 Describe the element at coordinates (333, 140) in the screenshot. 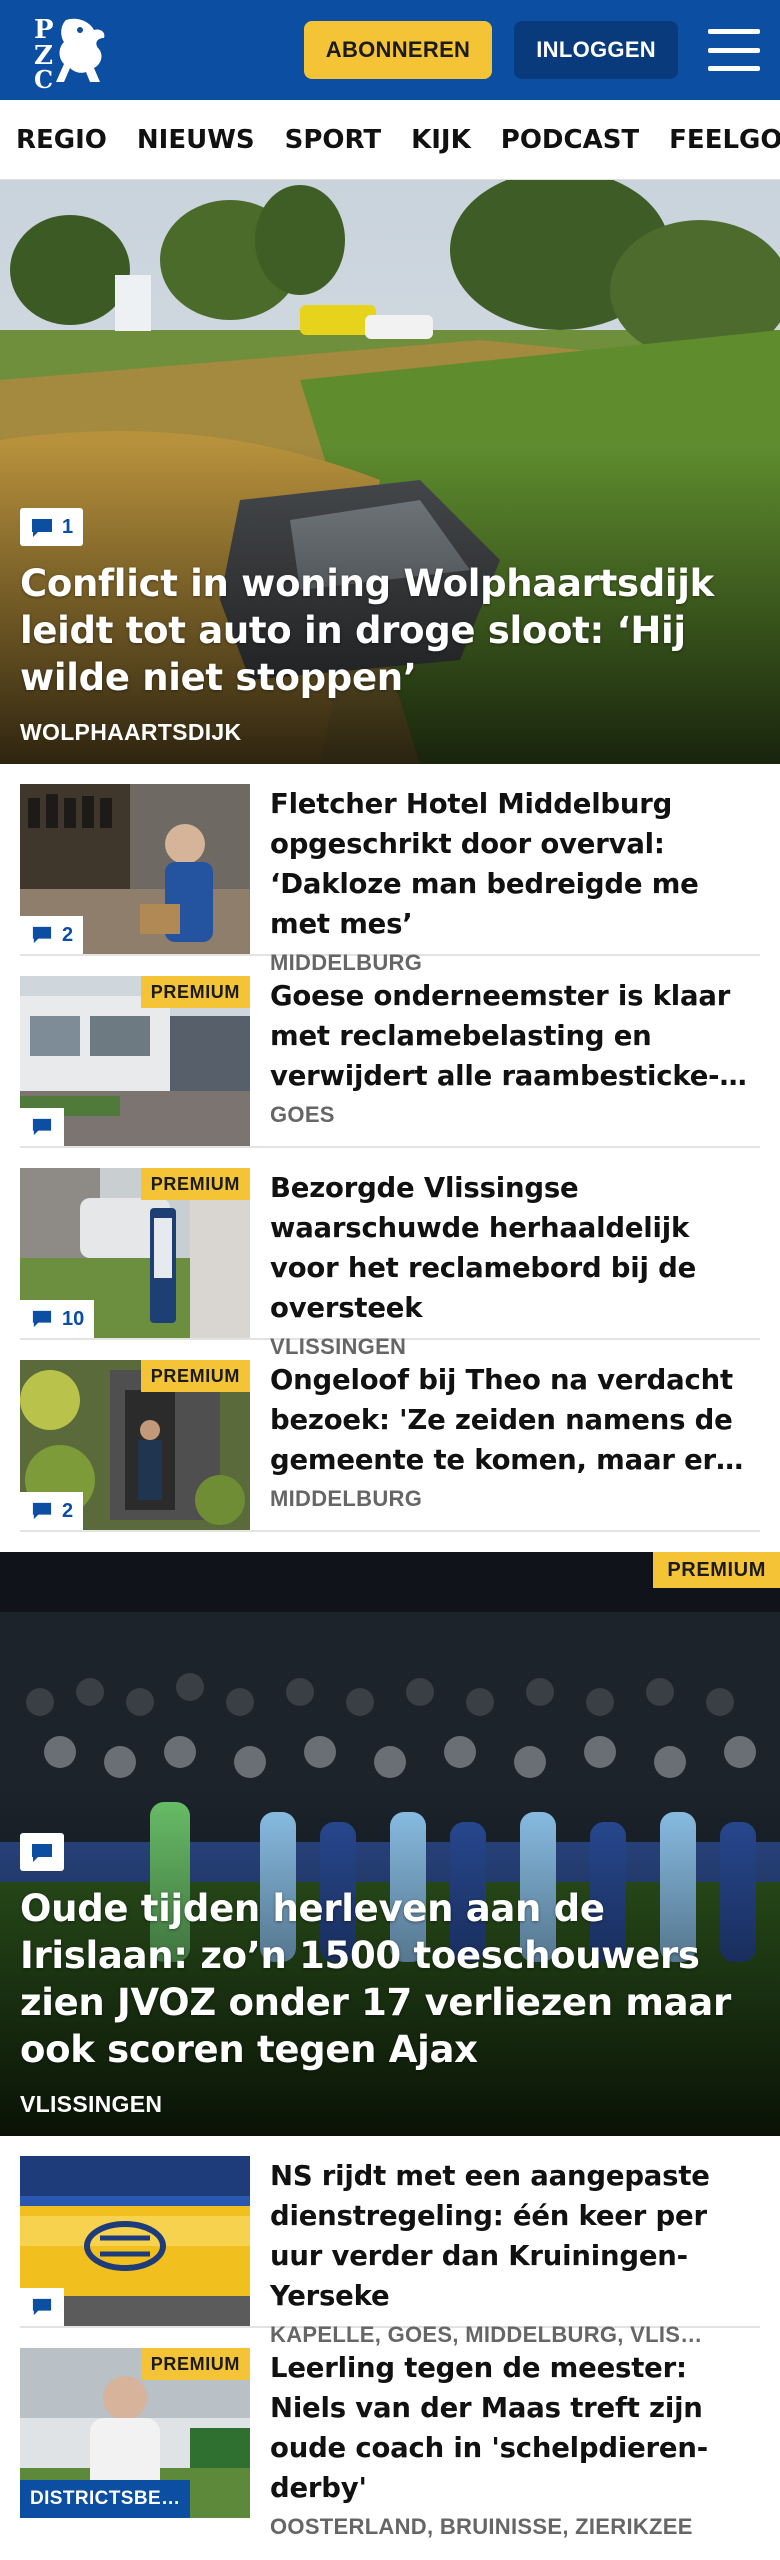

I see `nav-item-sport: SPORT` at that location.